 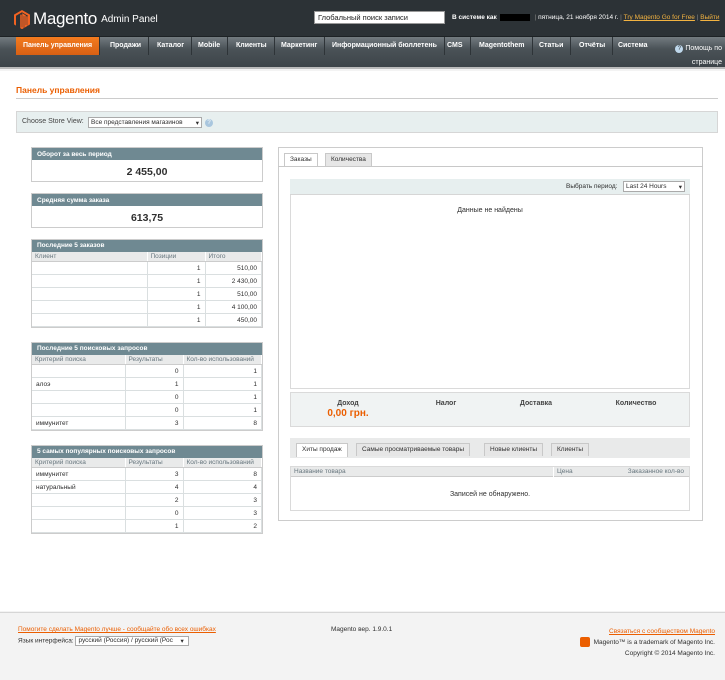 What do you see at coordinates (593, 46) in the screenshot?
I see `nav-item-reports: Отчёты` at bounding box center [593, 46].